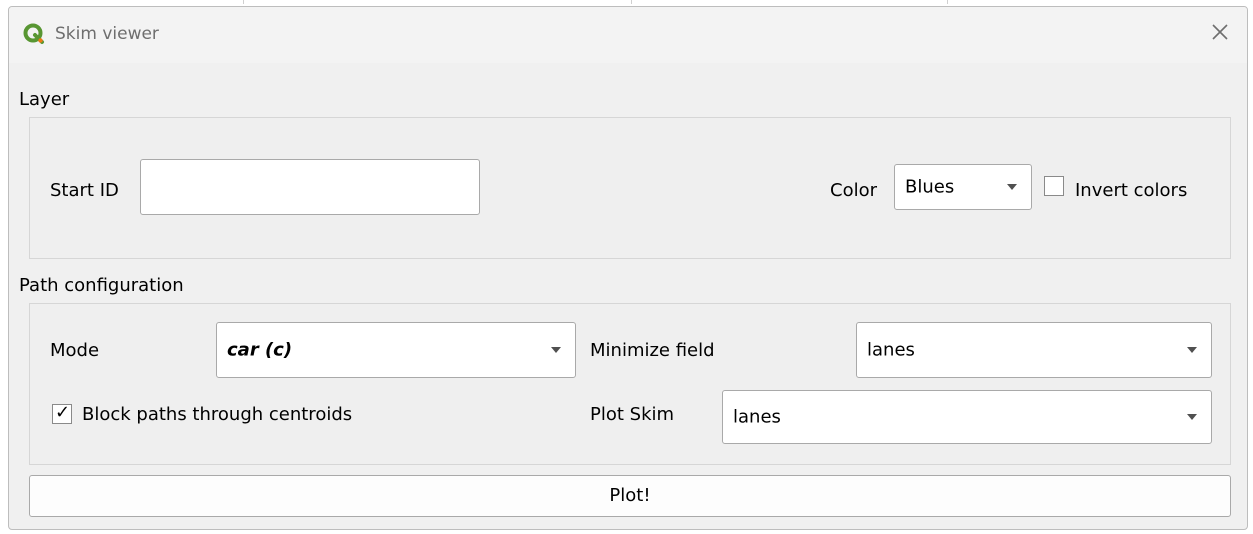 The image size is (1253, 534). What do you see at coordinates (1131, 190) in the screenshot?
I see `invert-colors-label: Invert colors` at bounding box center [1131, 190].